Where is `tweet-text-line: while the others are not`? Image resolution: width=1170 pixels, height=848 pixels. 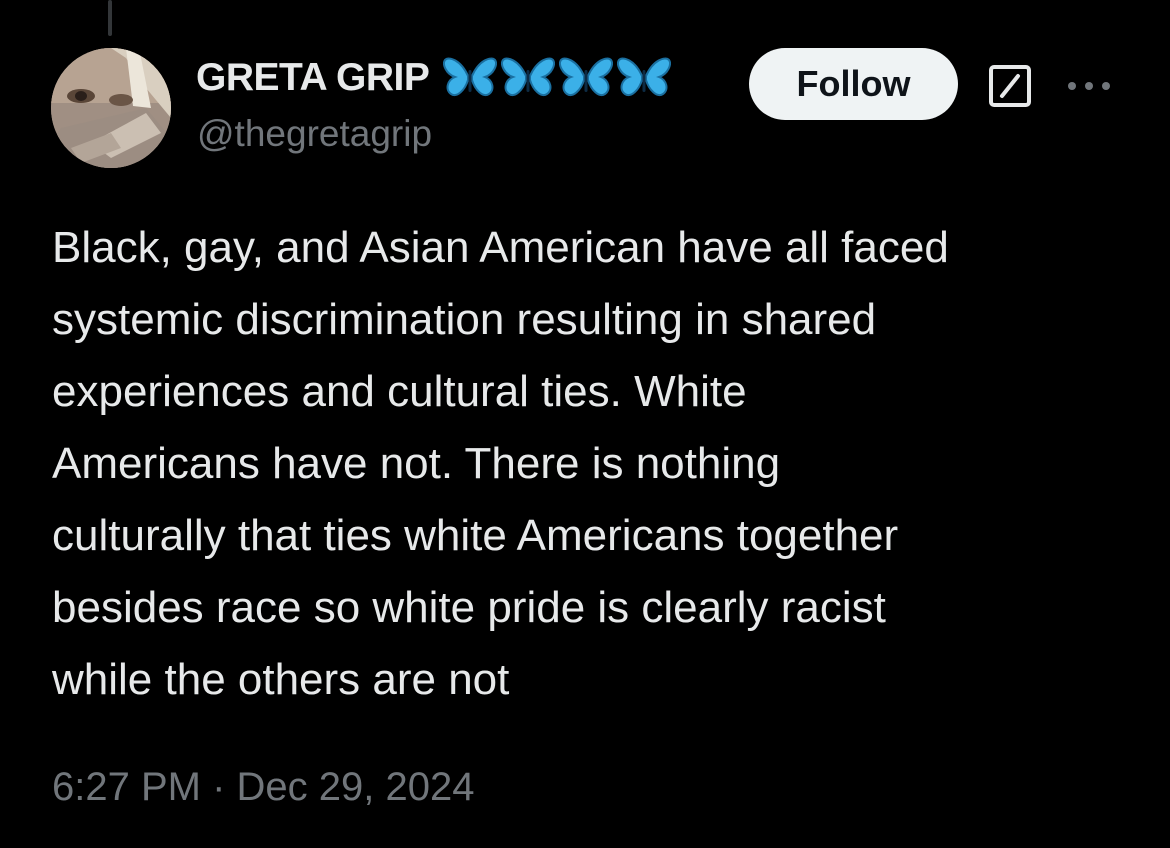 tweet-text-line: while the others are not is located at coordinates (281, 679).